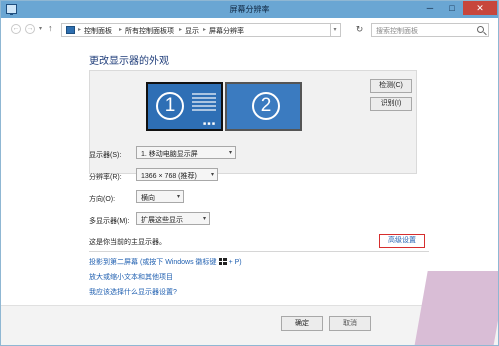 The height and width of the screenshot is (346, 499). What do you see at coordinates (350, 323) in the screenshot?
I see `cancel-button: 取消` at bounding box center [350, 323].